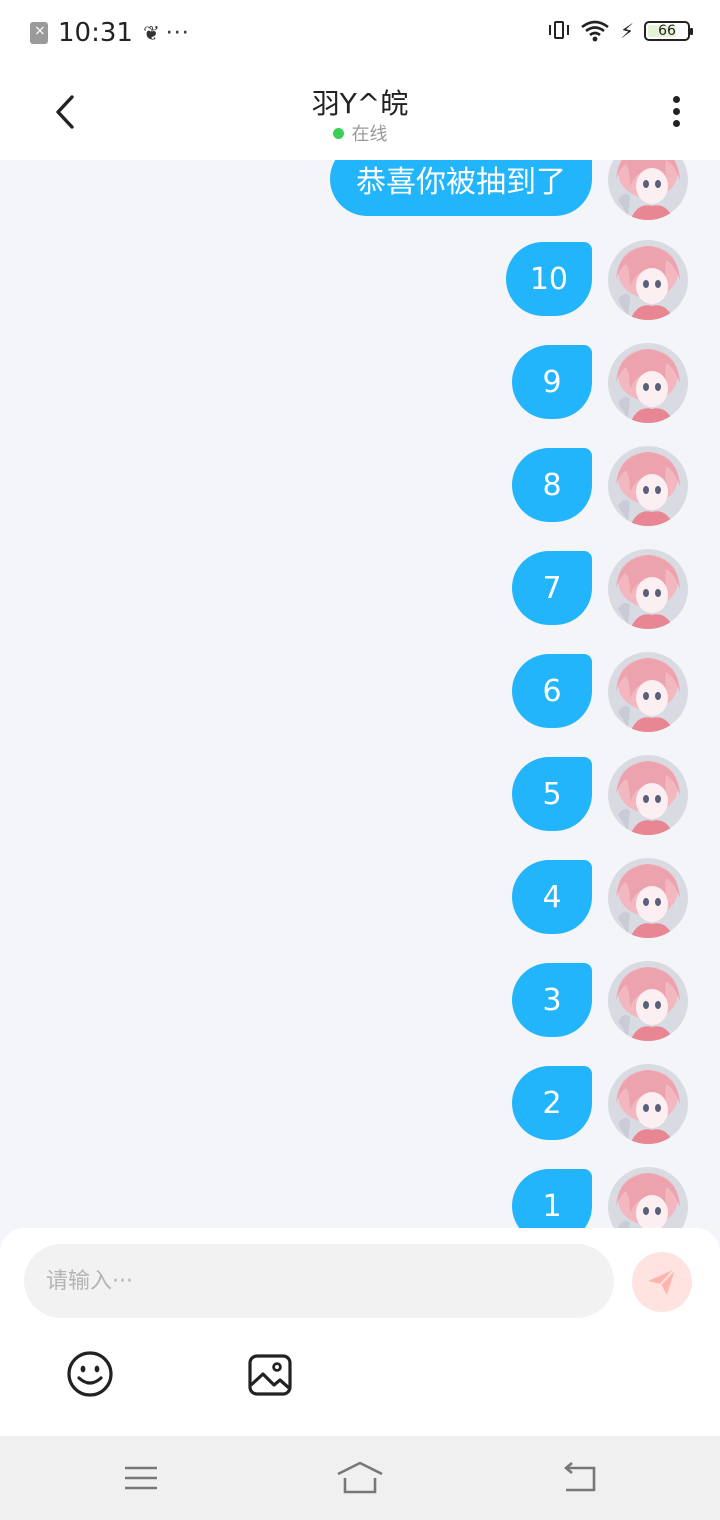 The width and height of the screenshot is (720, 1520). I want to click on online-dot-icon, so click(338, 133).